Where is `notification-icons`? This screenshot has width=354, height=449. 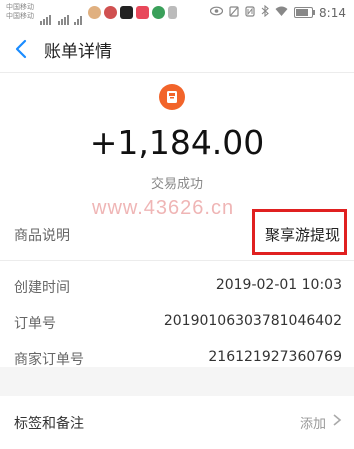 notification-icons is located at coordinates (132, 12).